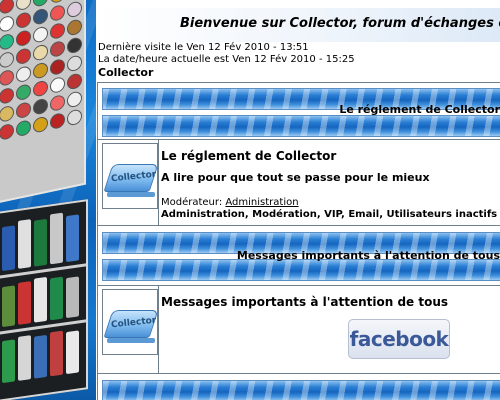 This screenshot has height=400, width=500. Describe the element at coordinates (248, 156) in the screenshot. I see `forum-title-link: Le réglement de Collector` at that location.